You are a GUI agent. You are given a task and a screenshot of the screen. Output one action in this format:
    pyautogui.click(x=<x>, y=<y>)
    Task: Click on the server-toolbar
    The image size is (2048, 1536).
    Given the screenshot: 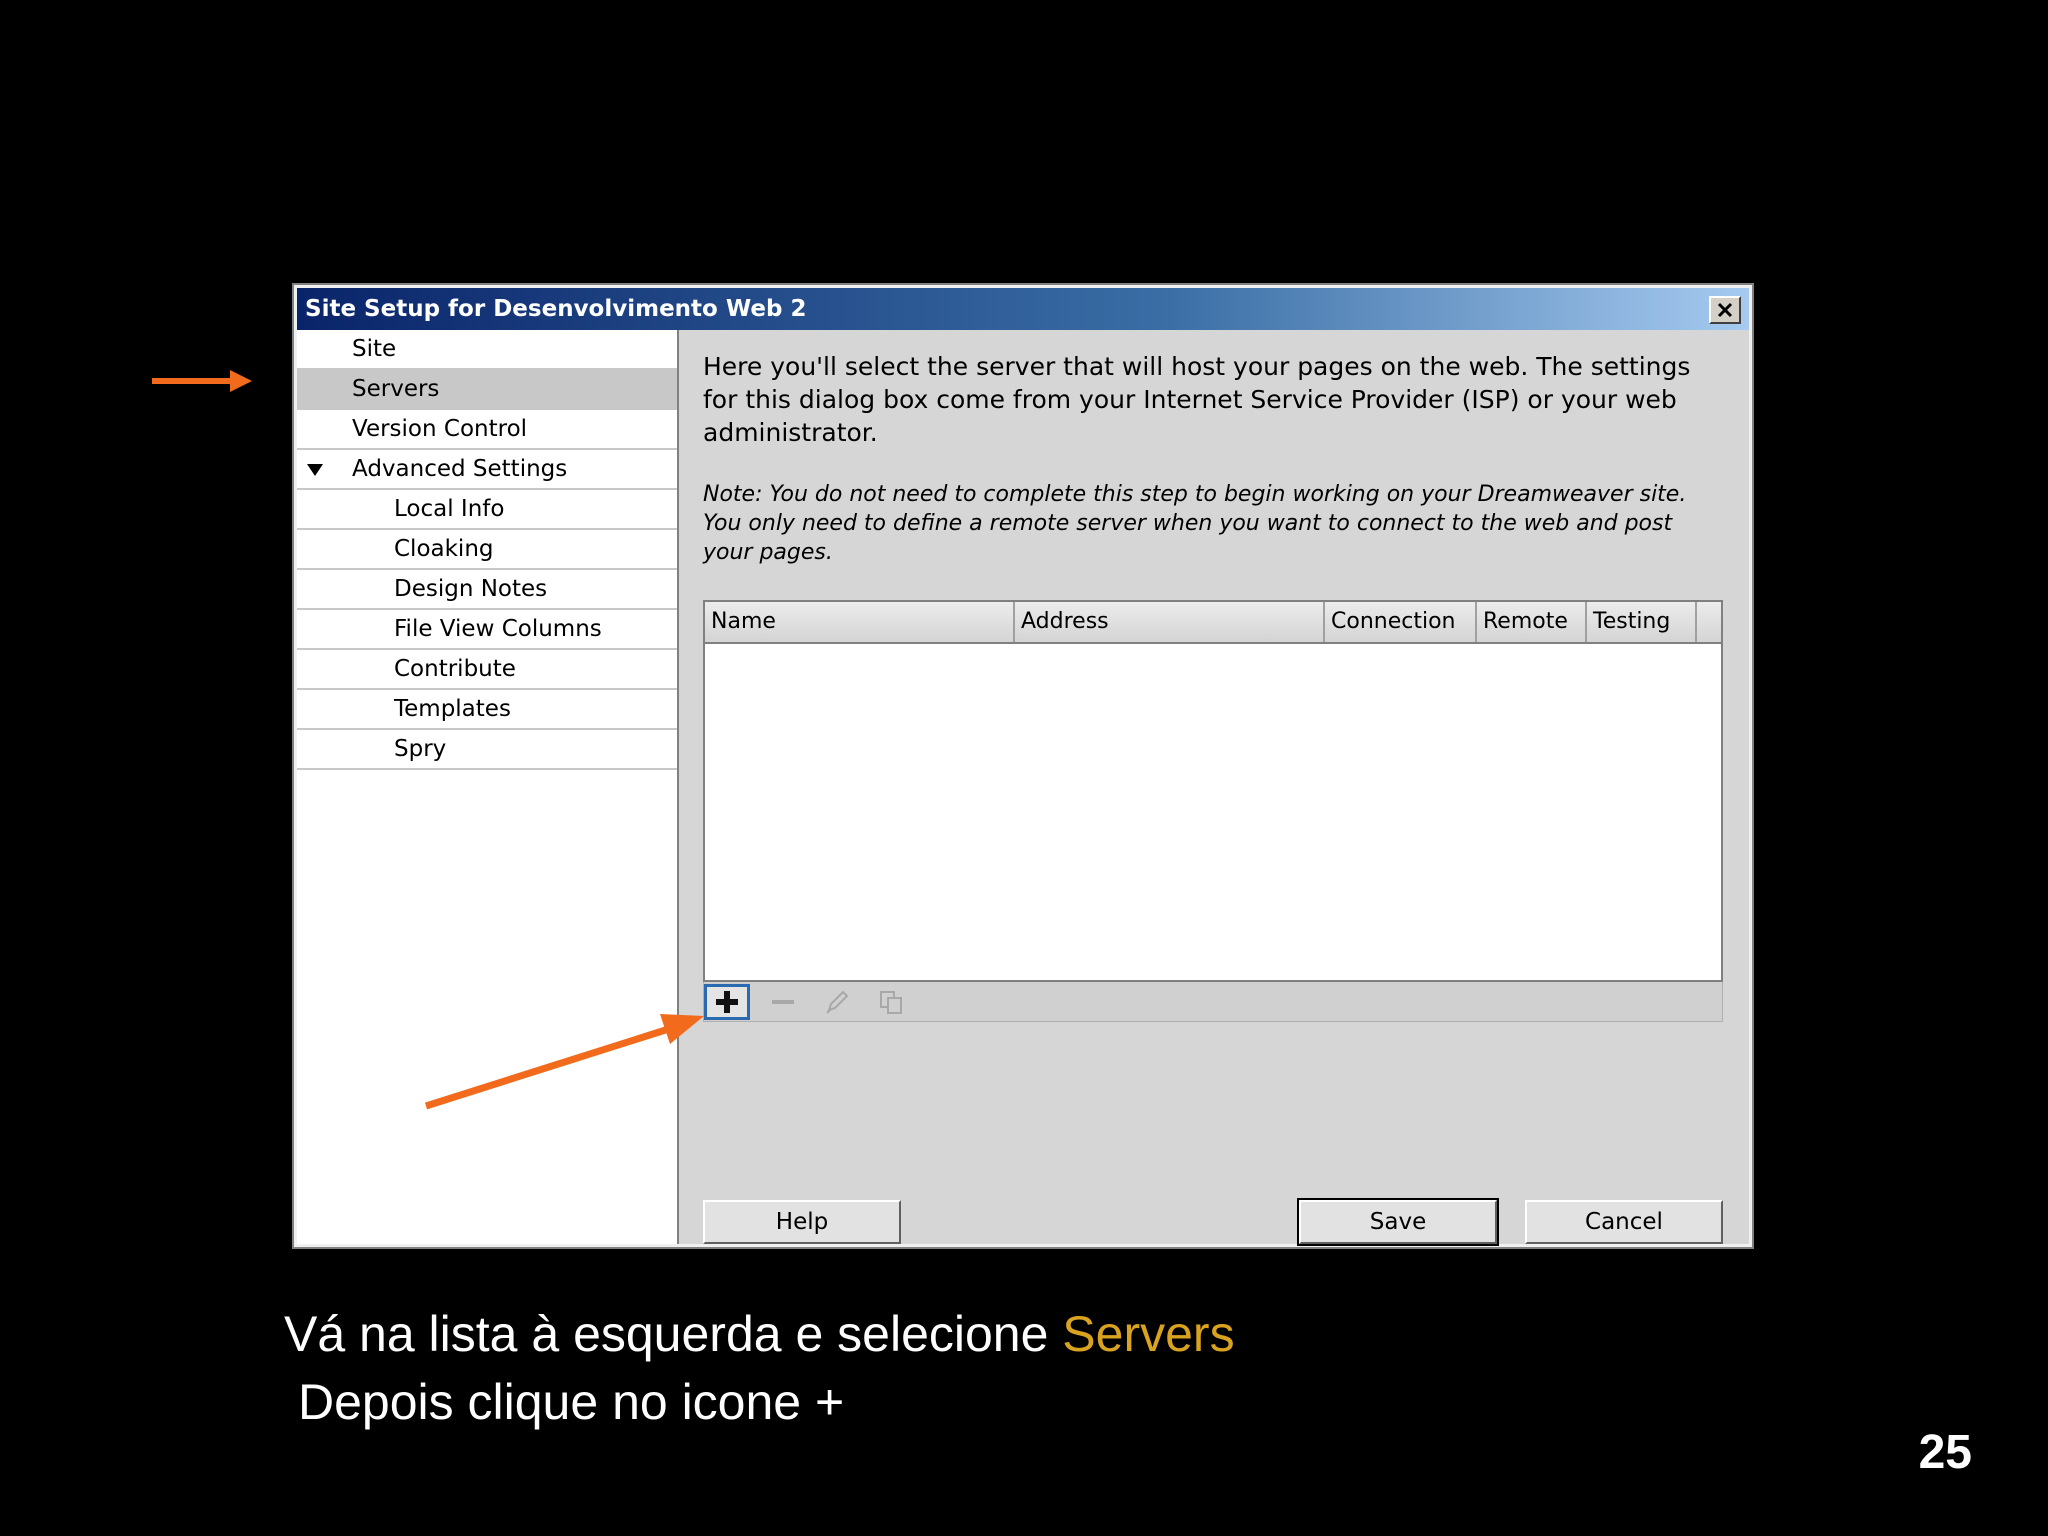 What is the action you would take?
    pyautogui.click(x=1213, y=1002)
    